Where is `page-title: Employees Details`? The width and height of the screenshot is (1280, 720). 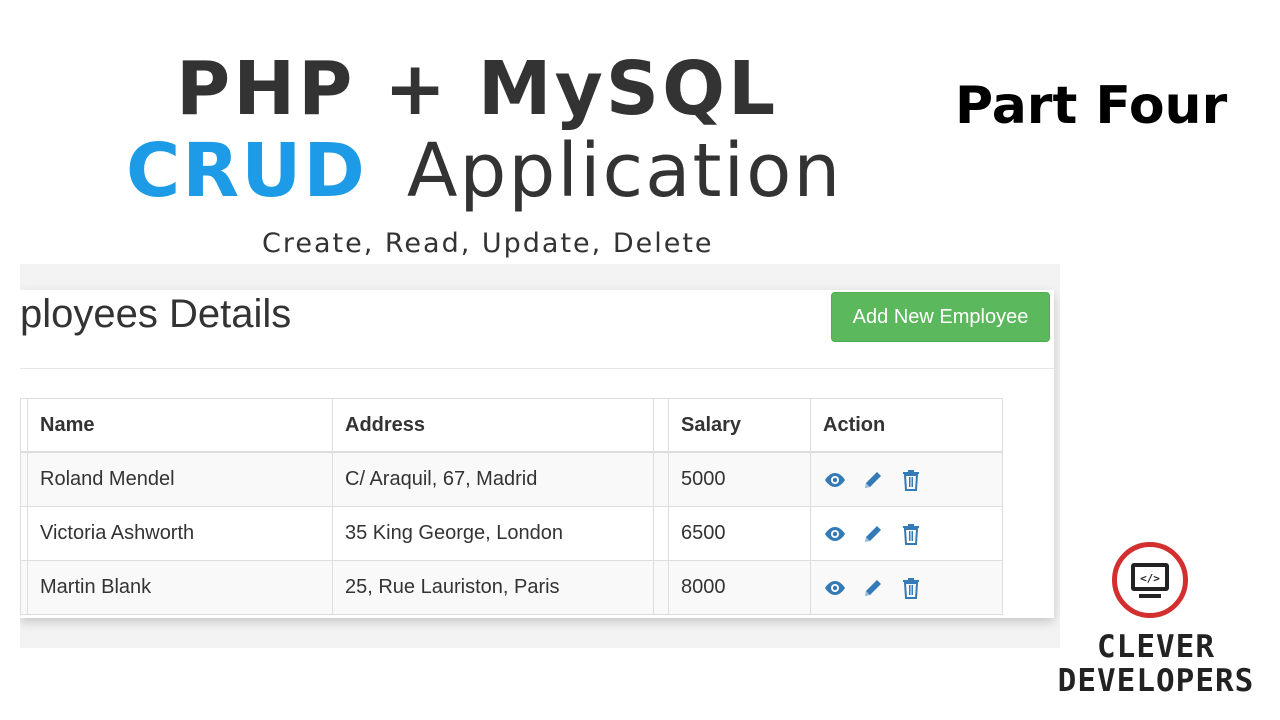
page-title: Employees Details is located at coordinates (156, 314).